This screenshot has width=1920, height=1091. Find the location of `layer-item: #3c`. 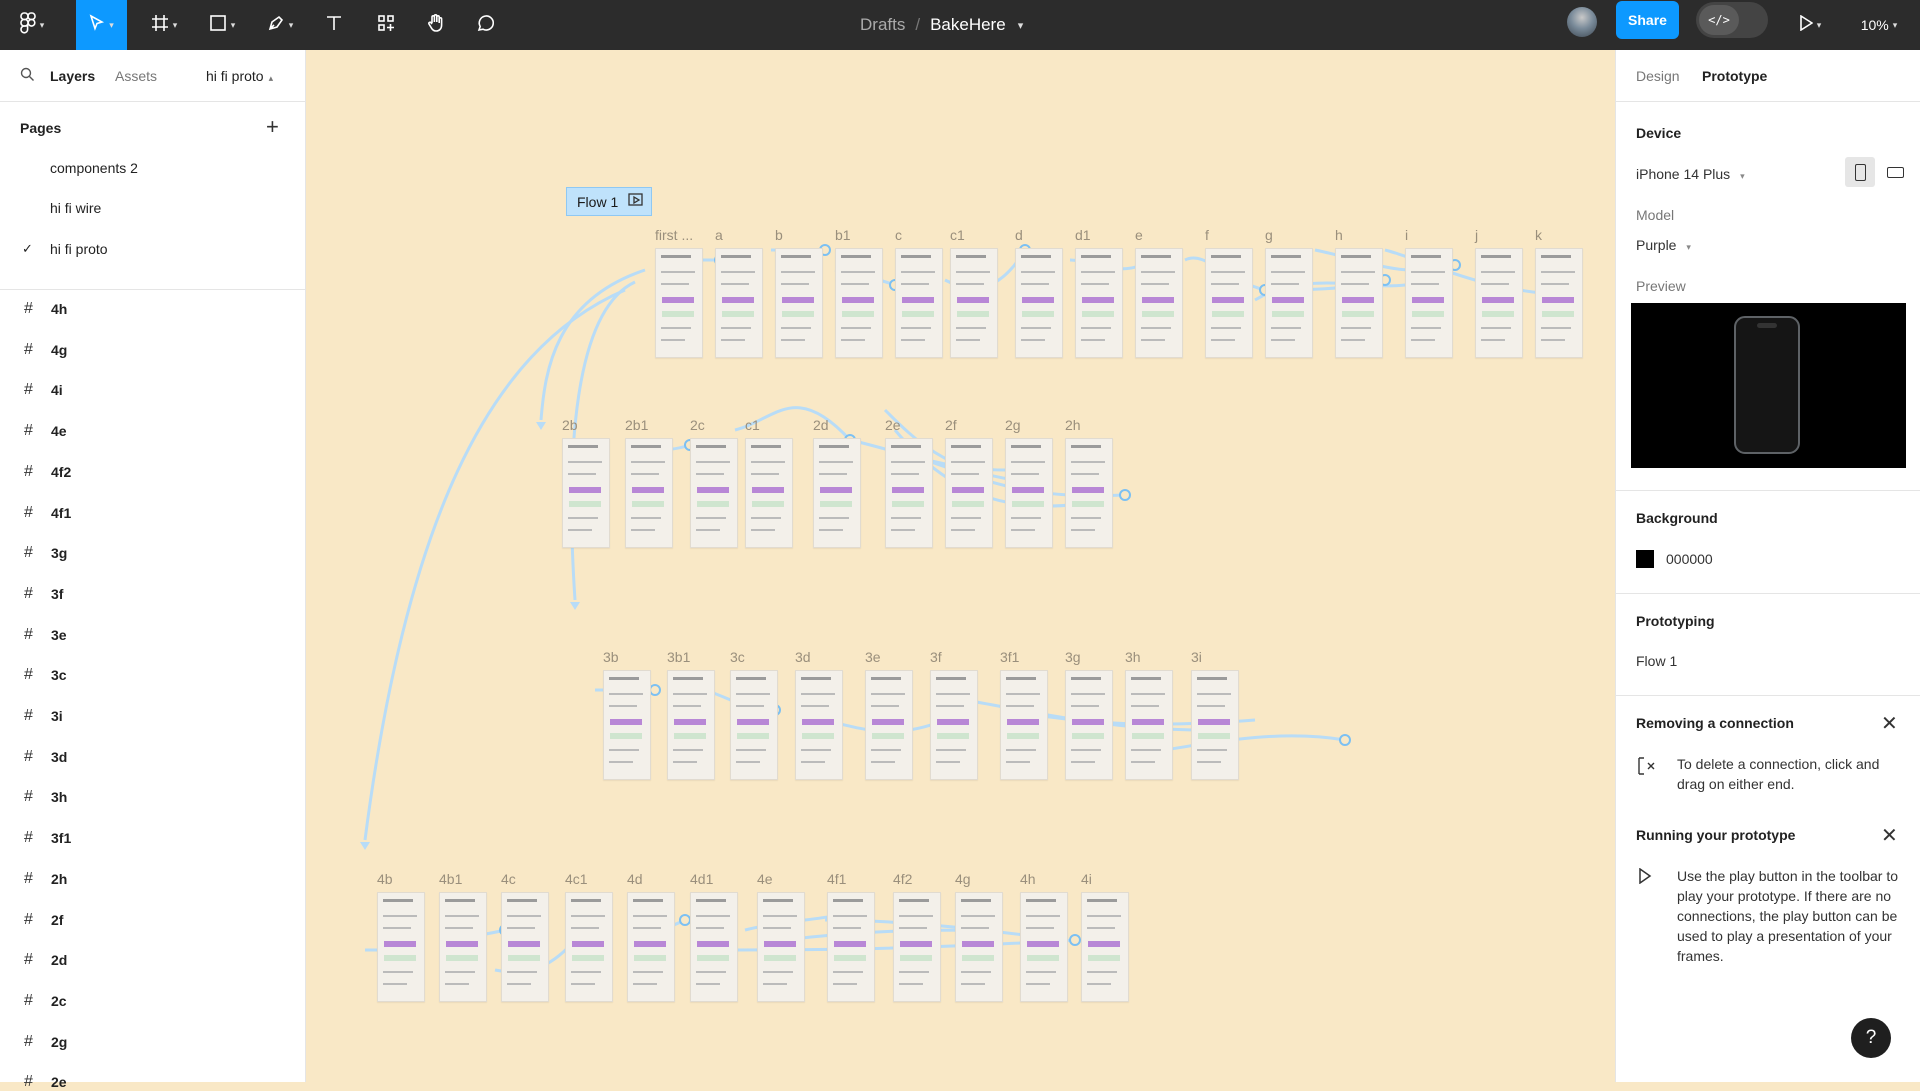

layer-item: #3c is located at coordinates (45, 675).